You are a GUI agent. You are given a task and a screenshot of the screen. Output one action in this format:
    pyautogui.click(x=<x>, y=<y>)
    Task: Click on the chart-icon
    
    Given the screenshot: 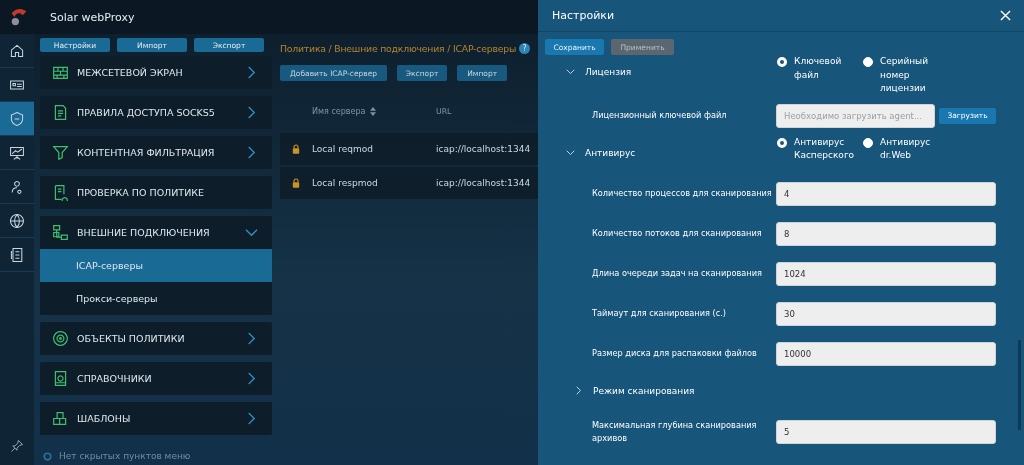 What is the action you would take?
    pyautogui.click(x=17, y=152)
    